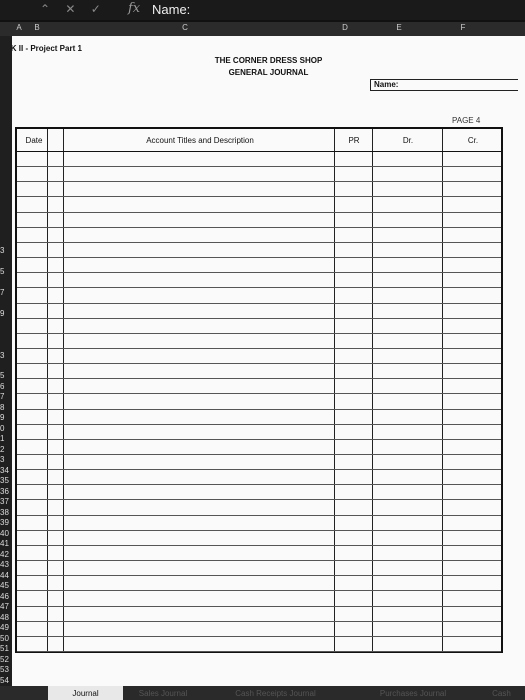 This screenshot has width=525, height=700. I want to click on row-number: 1, so click(6, 438).